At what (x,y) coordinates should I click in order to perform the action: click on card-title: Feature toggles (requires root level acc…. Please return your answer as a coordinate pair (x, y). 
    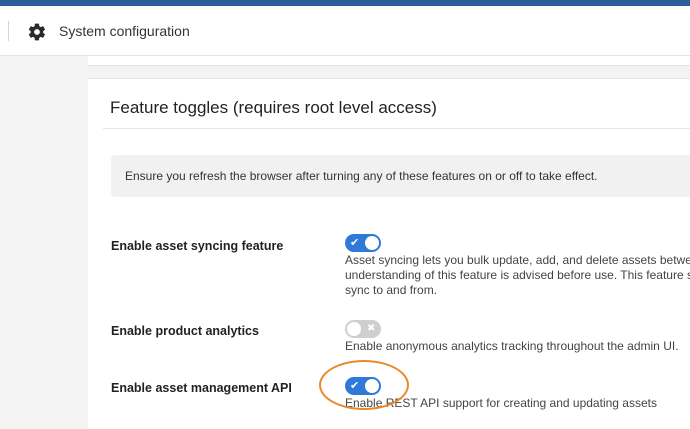
    Looking at the image, I should click on (273, 107).